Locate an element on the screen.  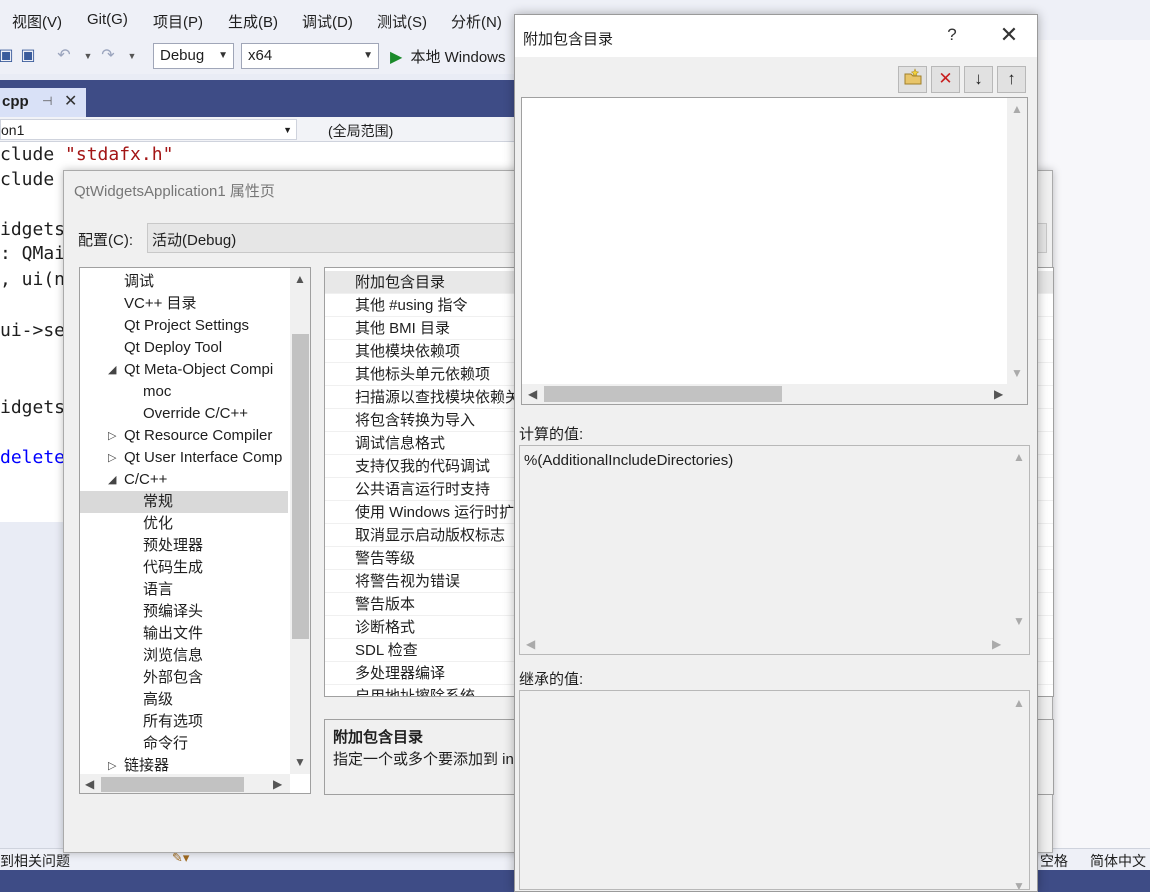
tree-item-label: 所有选项 is located at coordinates (173, 721).